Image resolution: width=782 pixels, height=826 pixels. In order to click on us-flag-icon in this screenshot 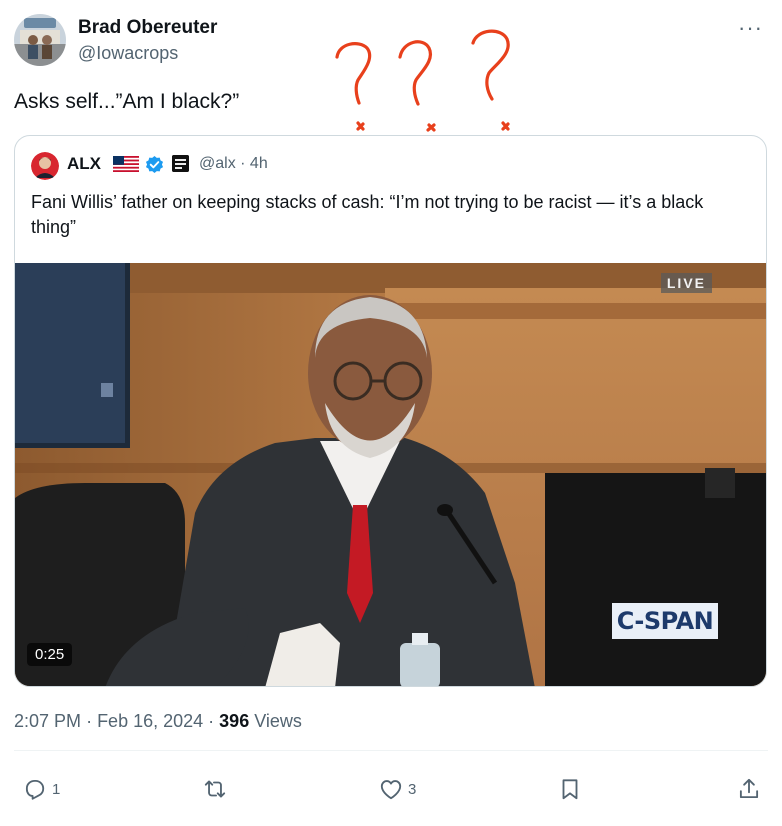, I will do `click(126, 164)`.